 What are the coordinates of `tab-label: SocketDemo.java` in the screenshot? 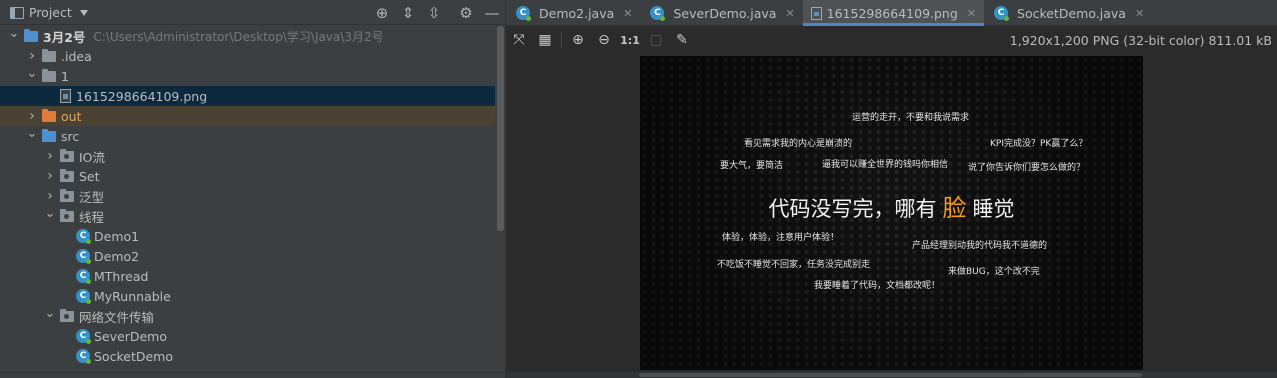 It's located at (1071, 13).